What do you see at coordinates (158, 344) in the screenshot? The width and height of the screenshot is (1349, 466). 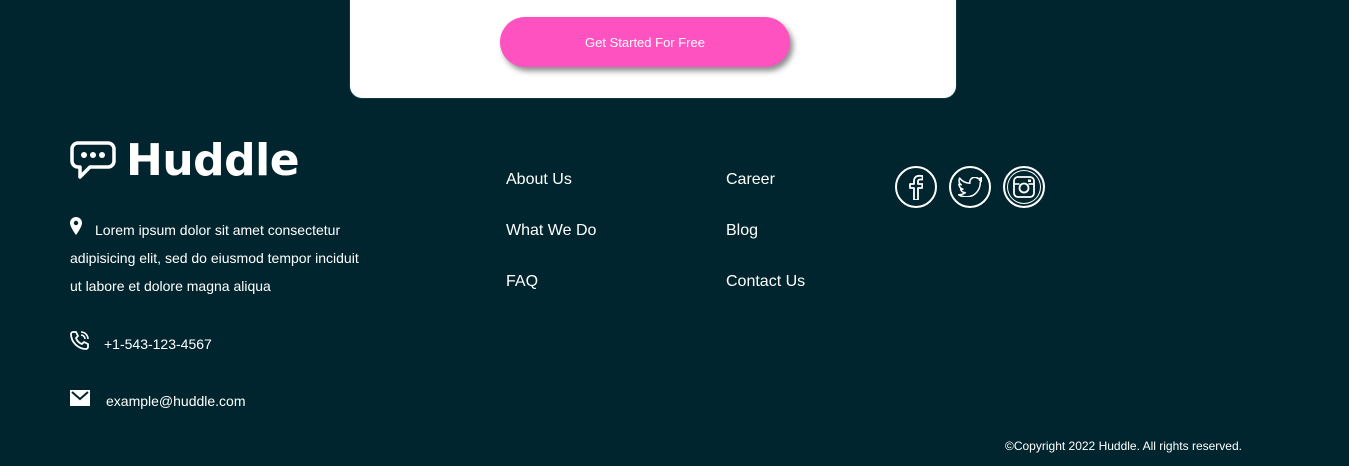 I see `phone-number: +1-543-123-4567` at bounding box center [158, 344].